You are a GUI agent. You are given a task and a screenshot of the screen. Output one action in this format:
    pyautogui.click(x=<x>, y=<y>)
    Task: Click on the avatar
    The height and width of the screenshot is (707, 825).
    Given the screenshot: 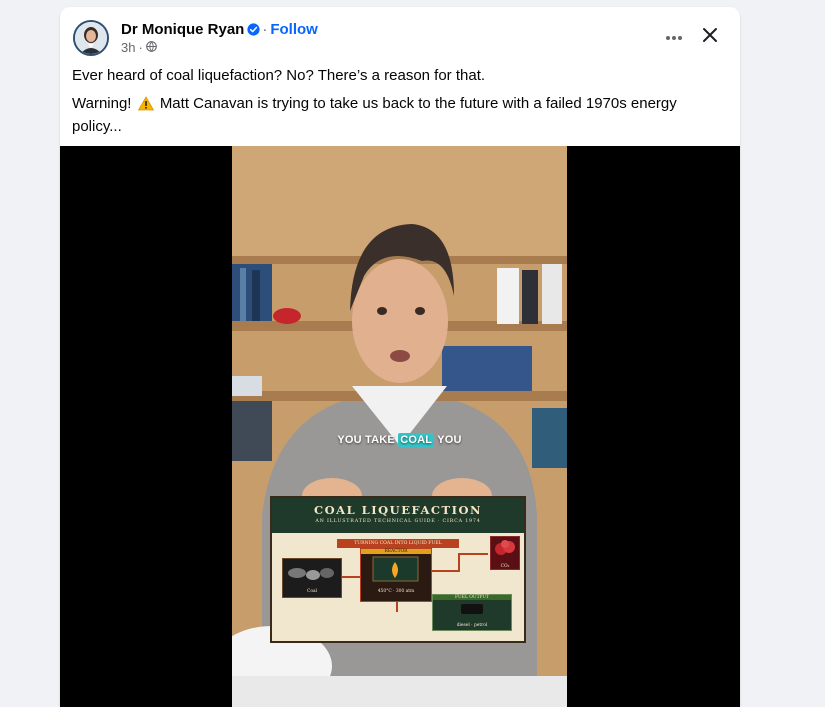 What is the action you would take?
    pyautogui.click(x=91, y=38)
    